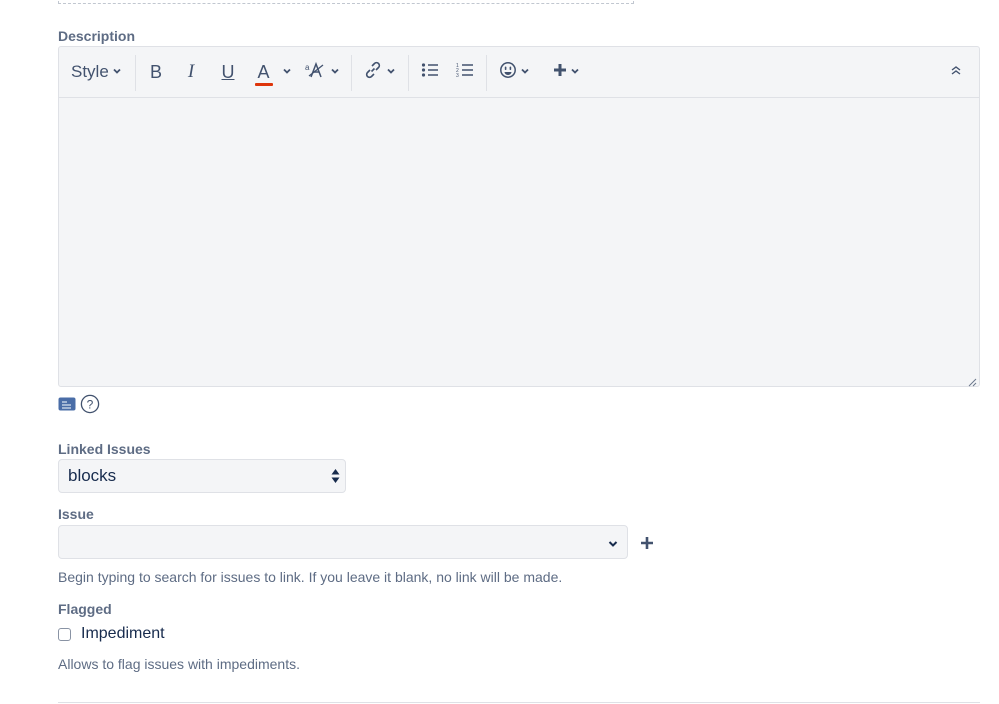 This screenshot has height=704, width=999. Describe the element at coordinates (373, 72) in the screenshot. I see `link-icon` at that location.